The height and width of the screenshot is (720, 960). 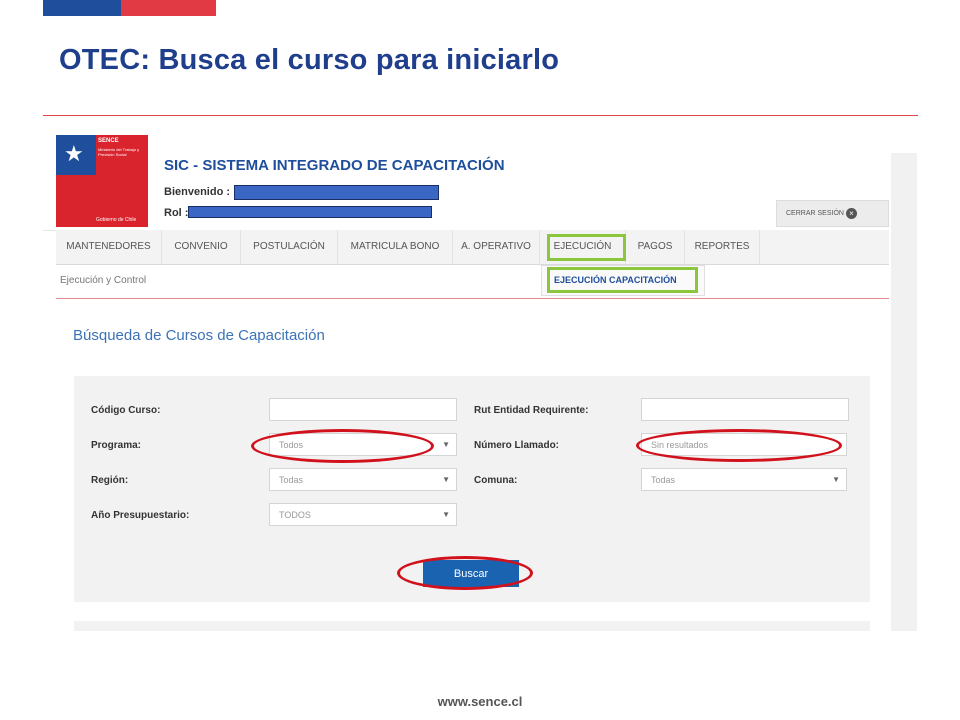 I want to click on slide-accent-red, so click(x=168, y=8).